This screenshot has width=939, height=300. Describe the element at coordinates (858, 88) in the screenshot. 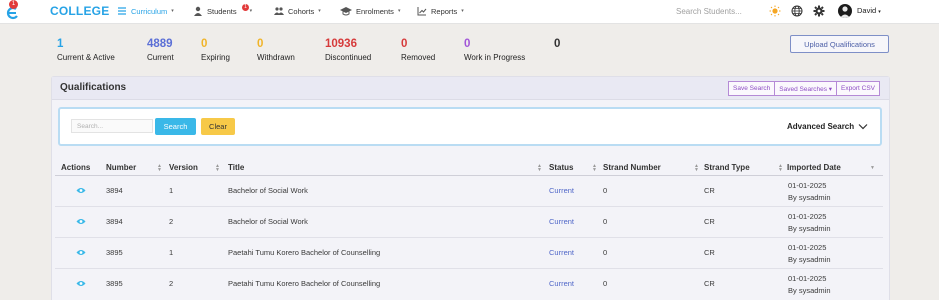

I see `export-csv-button: Export CSV` at that location.